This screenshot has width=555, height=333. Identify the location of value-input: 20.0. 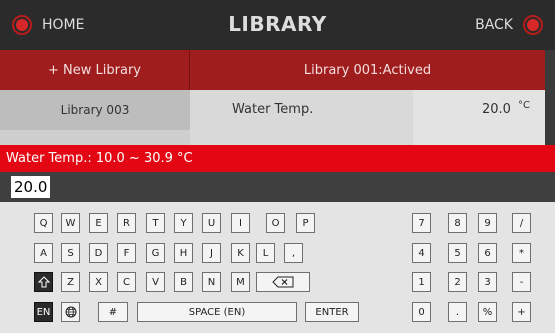
(31, 187).